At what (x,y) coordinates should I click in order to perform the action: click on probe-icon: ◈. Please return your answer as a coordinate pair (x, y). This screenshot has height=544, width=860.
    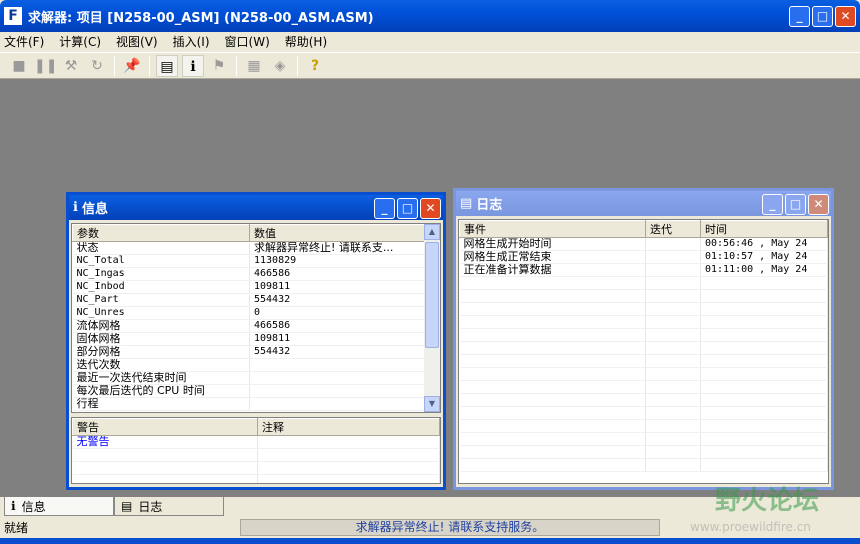
    Looking at the image, I should click on (280, 66).